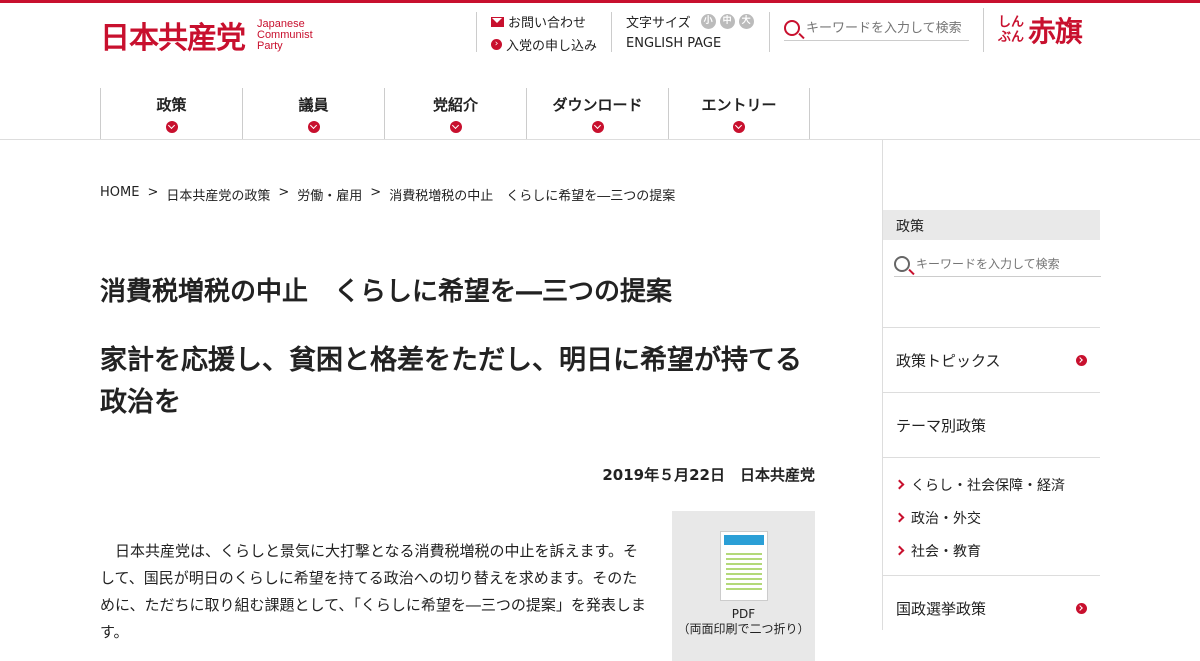 This screenshot has width=1200, height=661. I want to click on sidebar-search, so click(997, 266).